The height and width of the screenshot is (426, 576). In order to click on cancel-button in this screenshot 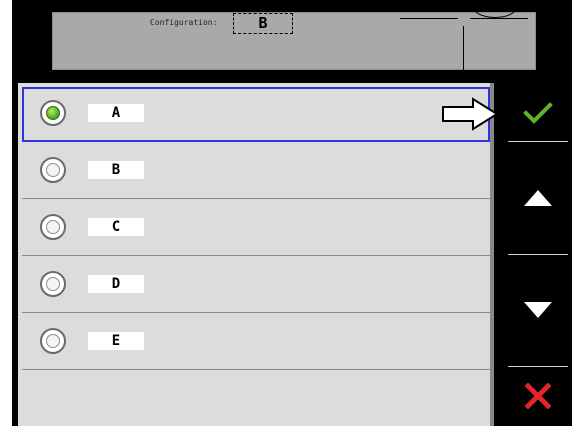, I will do `click(538, 396)`.